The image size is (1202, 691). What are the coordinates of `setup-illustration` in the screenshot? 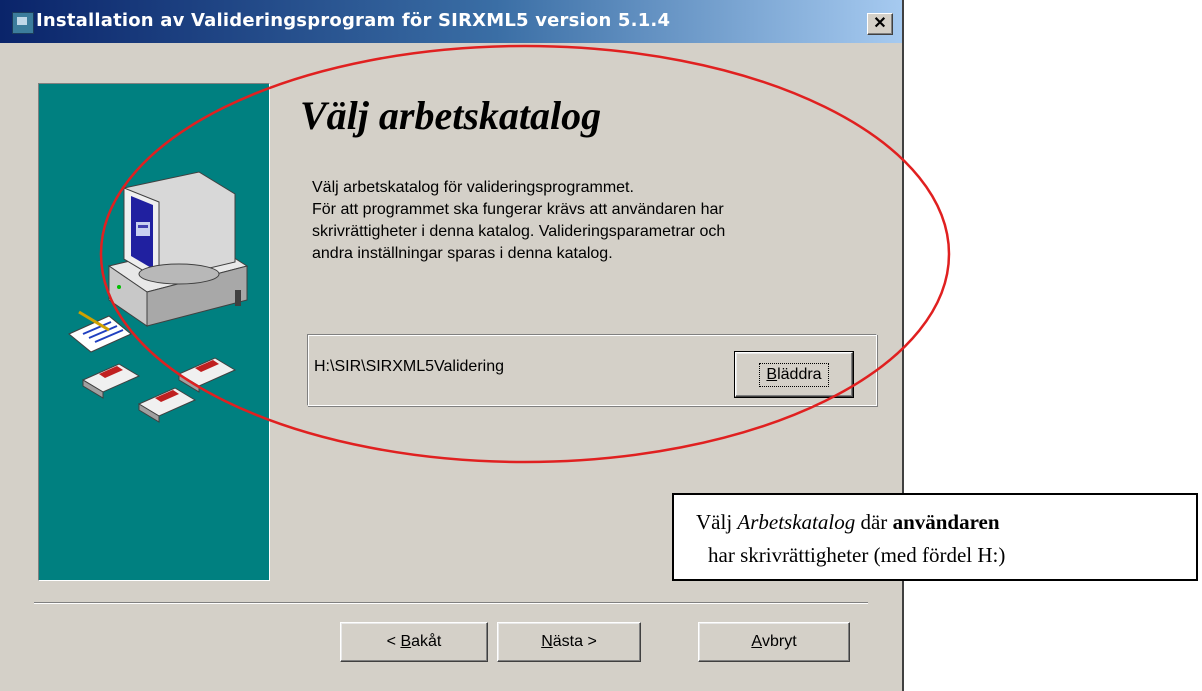 It's located at (158, 297).